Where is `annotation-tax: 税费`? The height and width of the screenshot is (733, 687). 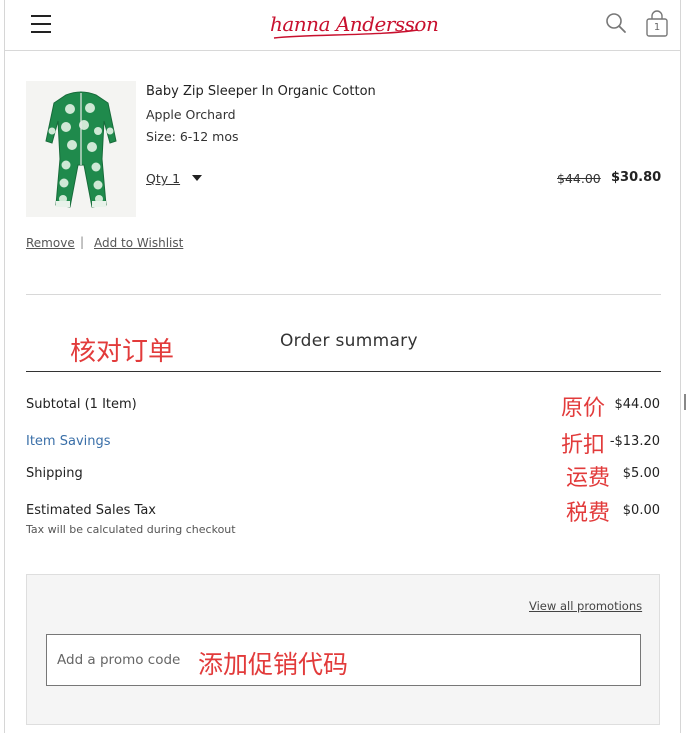
annotation-tax: 税费 is located at coordinates (588, 513).